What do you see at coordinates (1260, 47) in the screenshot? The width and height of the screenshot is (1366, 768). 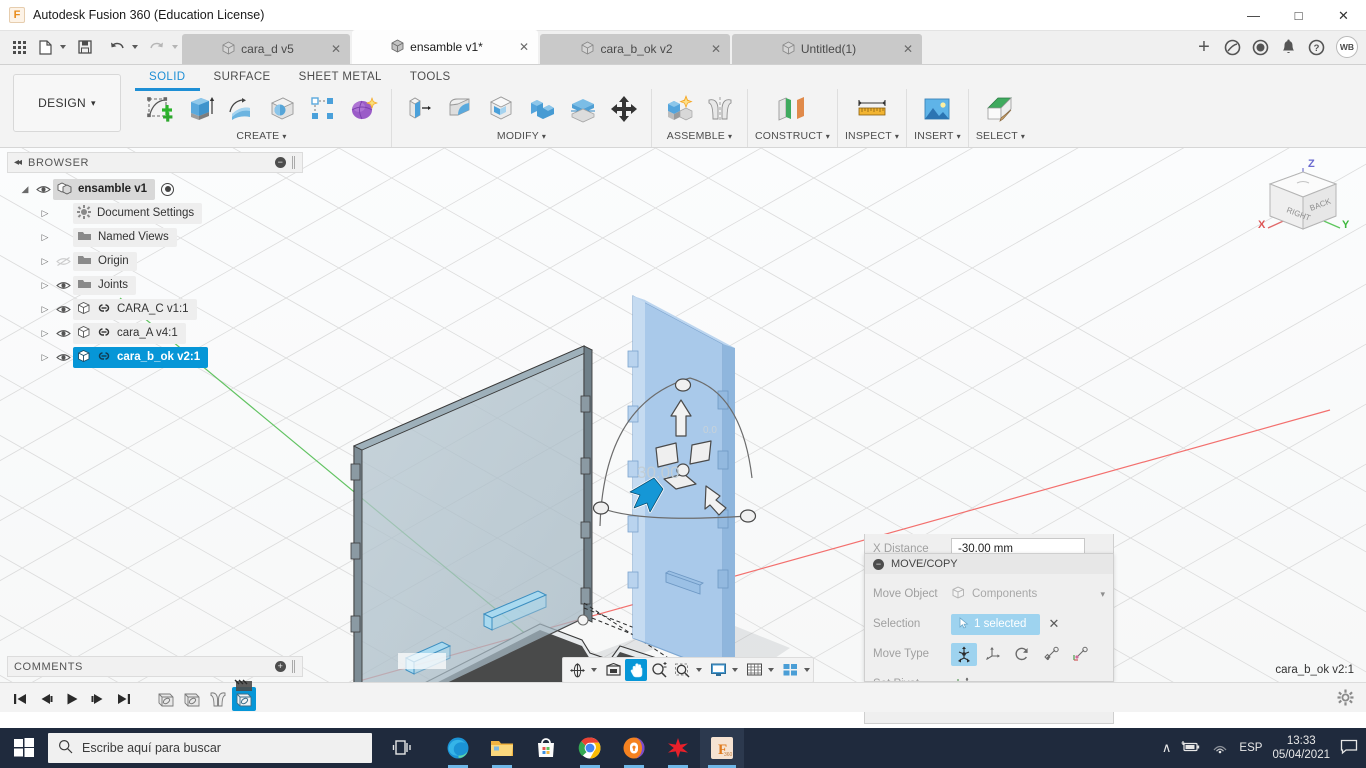 I see `job-status-icon` at bounding box center [1260, 47].